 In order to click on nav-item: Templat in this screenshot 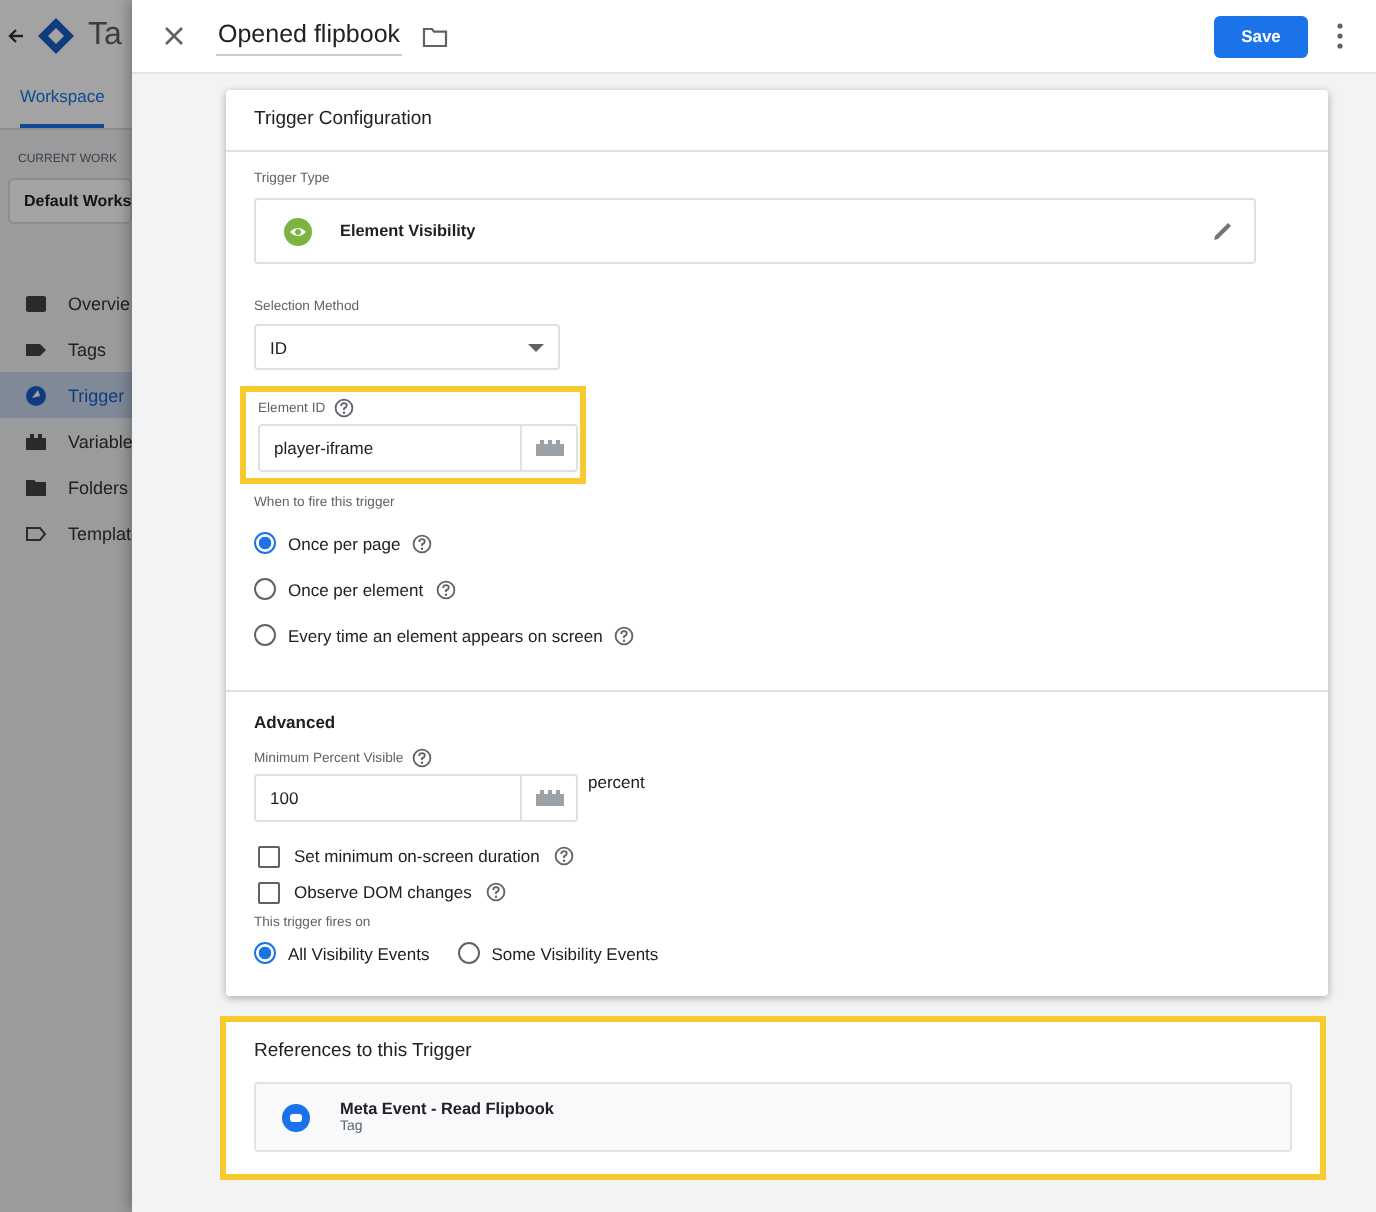, I will do `click(66, 533)`.